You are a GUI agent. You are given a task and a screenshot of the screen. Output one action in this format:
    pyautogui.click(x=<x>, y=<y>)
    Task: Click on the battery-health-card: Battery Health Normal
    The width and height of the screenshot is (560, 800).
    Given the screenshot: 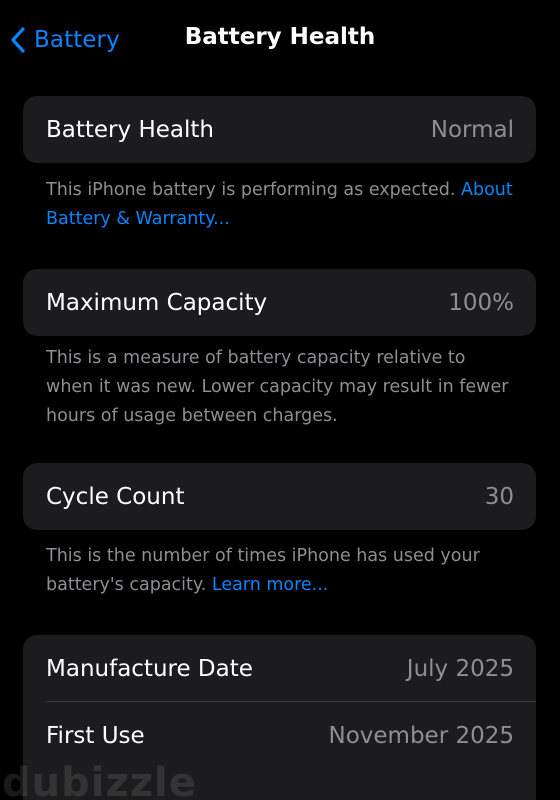 What is the action you would take?
    pyautogui.click(x=279, y=129)
    